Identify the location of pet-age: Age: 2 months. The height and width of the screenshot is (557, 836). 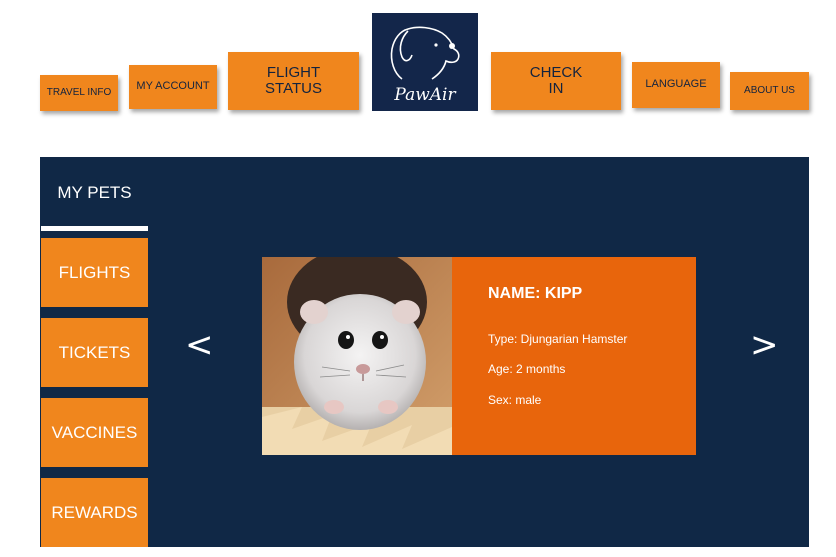
(527, 369).